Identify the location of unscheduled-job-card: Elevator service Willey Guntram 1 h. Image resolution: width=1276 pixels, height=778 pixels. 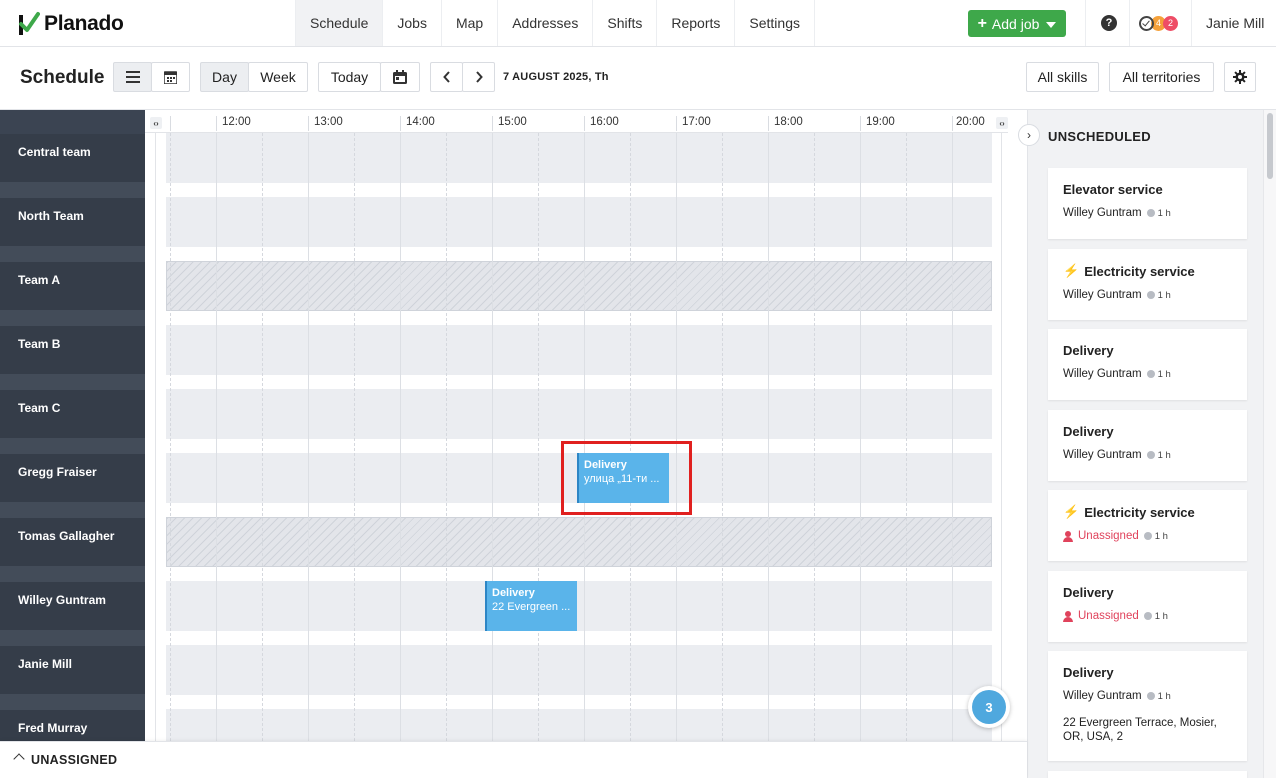
(1147, 203).